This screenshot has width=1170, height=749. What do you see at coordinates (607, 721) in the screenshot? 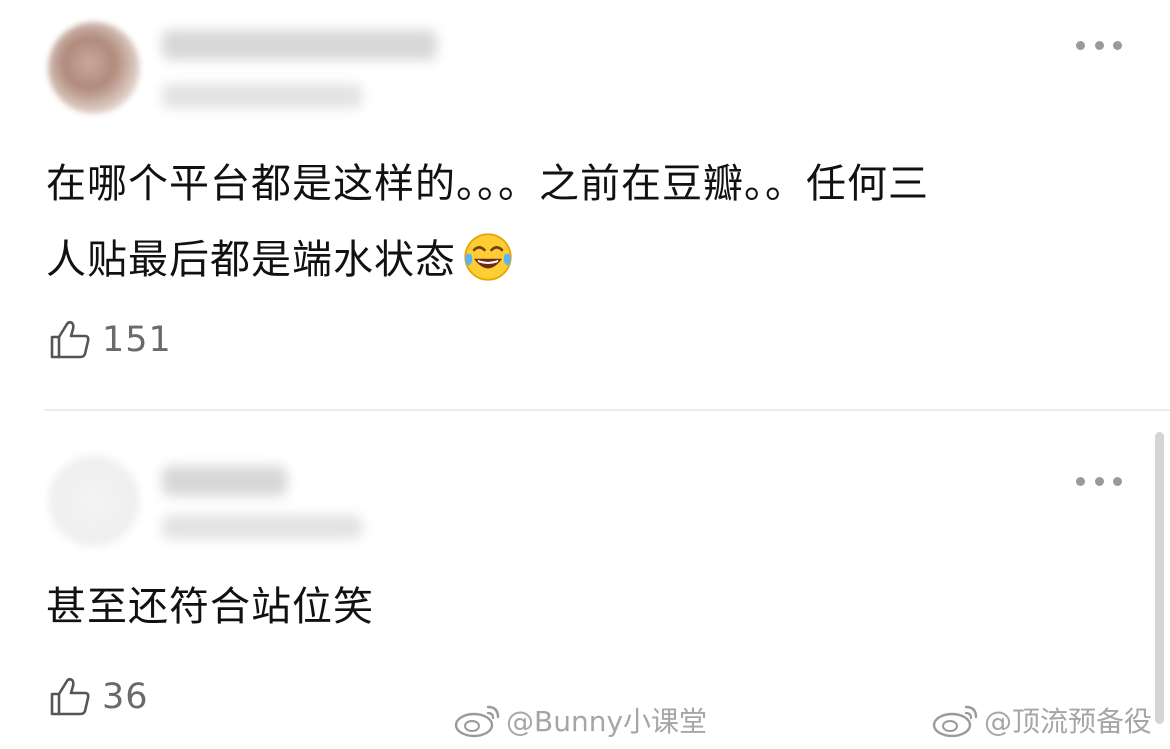
I see `watermark-text: @Bunny小课堂` at bounding box center [607, 721].